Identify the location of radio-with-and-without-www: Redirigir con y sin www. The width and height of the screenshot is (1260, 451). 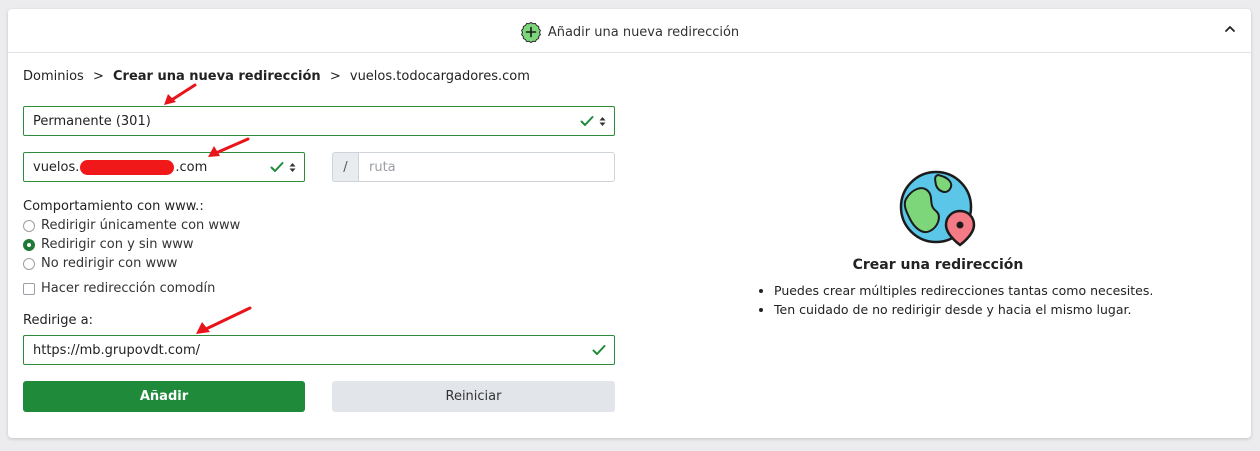
(108, 244).